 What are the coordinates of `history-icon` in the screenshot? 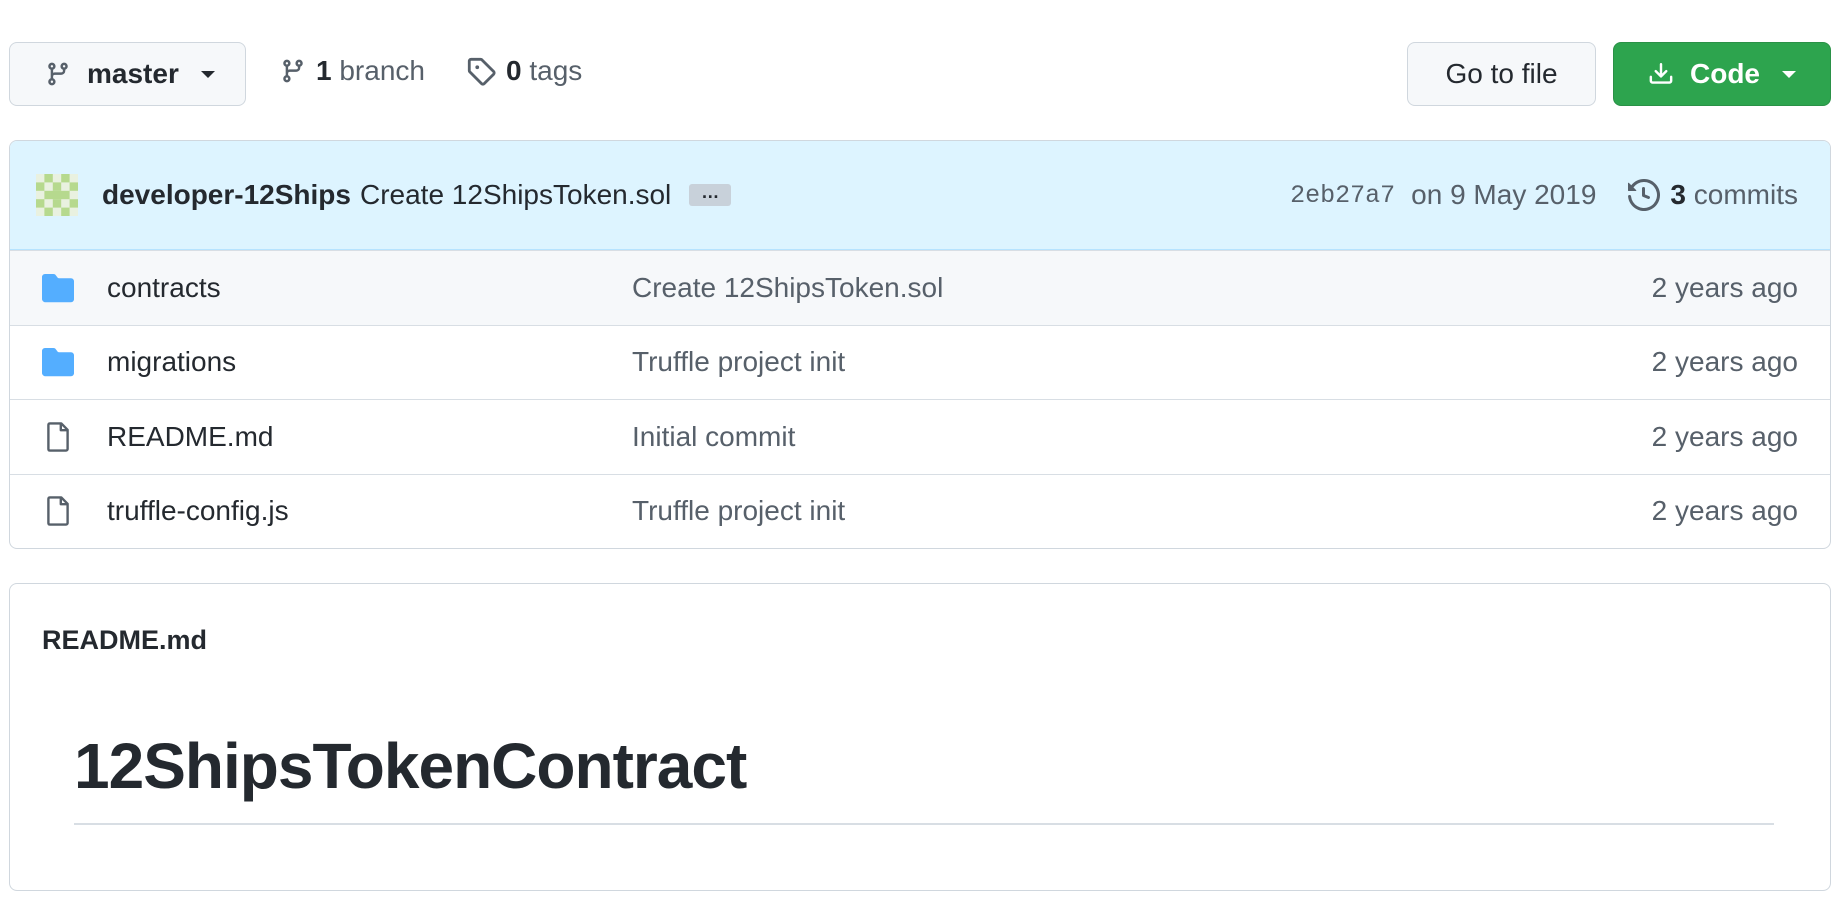 It's located at (1644, 195).